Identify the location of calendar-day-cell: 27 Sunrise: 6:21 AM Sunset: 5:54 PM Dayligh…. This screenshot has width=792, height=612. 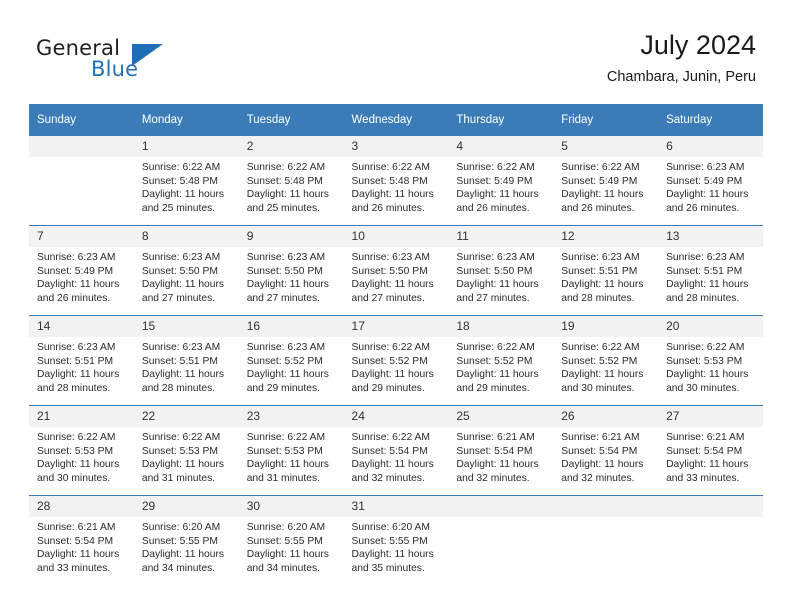
(710, 450).